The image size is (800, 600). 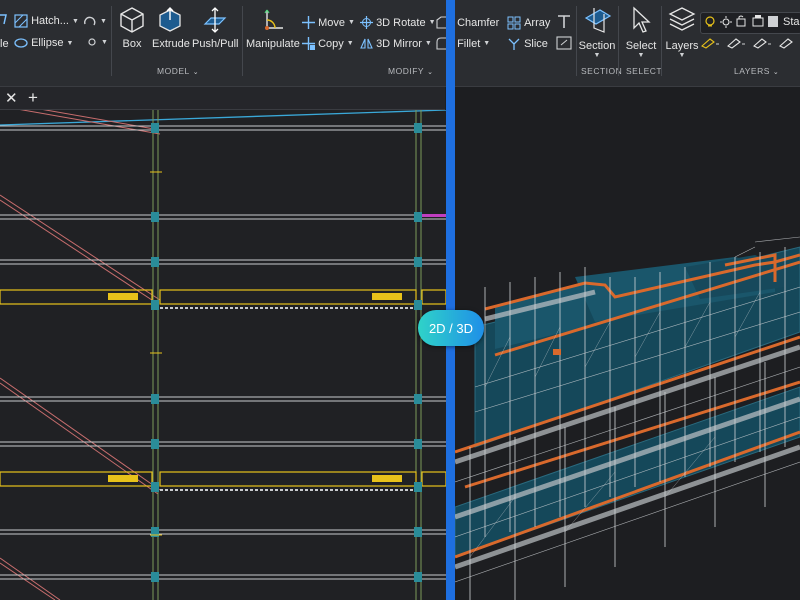 I want to click on text-icon, so click(x=564, y=21).